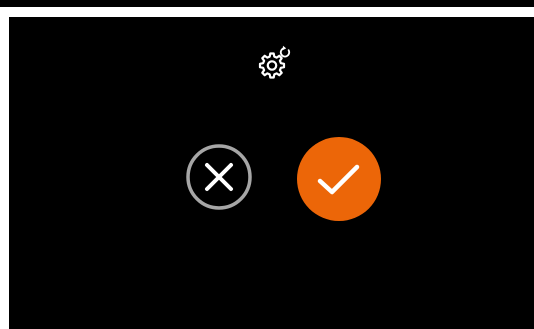 Image resolution: width=534 pixels, height=329 pixels. What do you see at coordinates (275, 63) in the screenshot?
I see `settings-reset-icon` at bounding box center [275, 63].